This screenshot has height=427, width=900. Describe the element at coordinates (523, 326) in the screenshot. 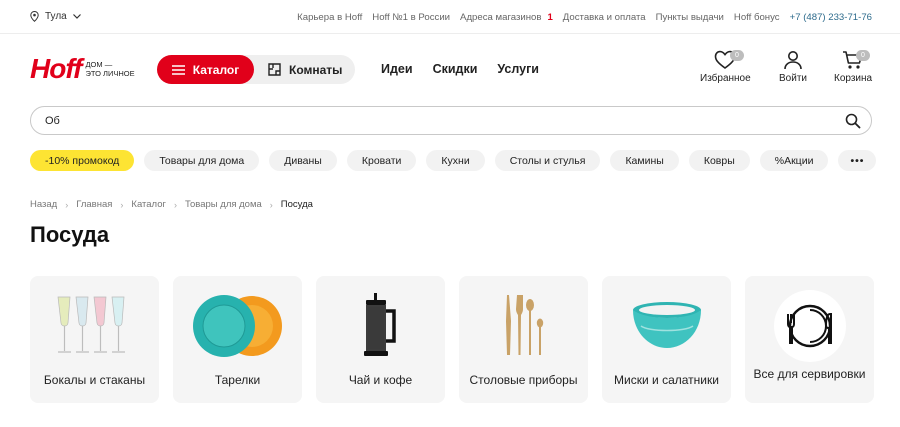

I see `cutlery-image` at that location.